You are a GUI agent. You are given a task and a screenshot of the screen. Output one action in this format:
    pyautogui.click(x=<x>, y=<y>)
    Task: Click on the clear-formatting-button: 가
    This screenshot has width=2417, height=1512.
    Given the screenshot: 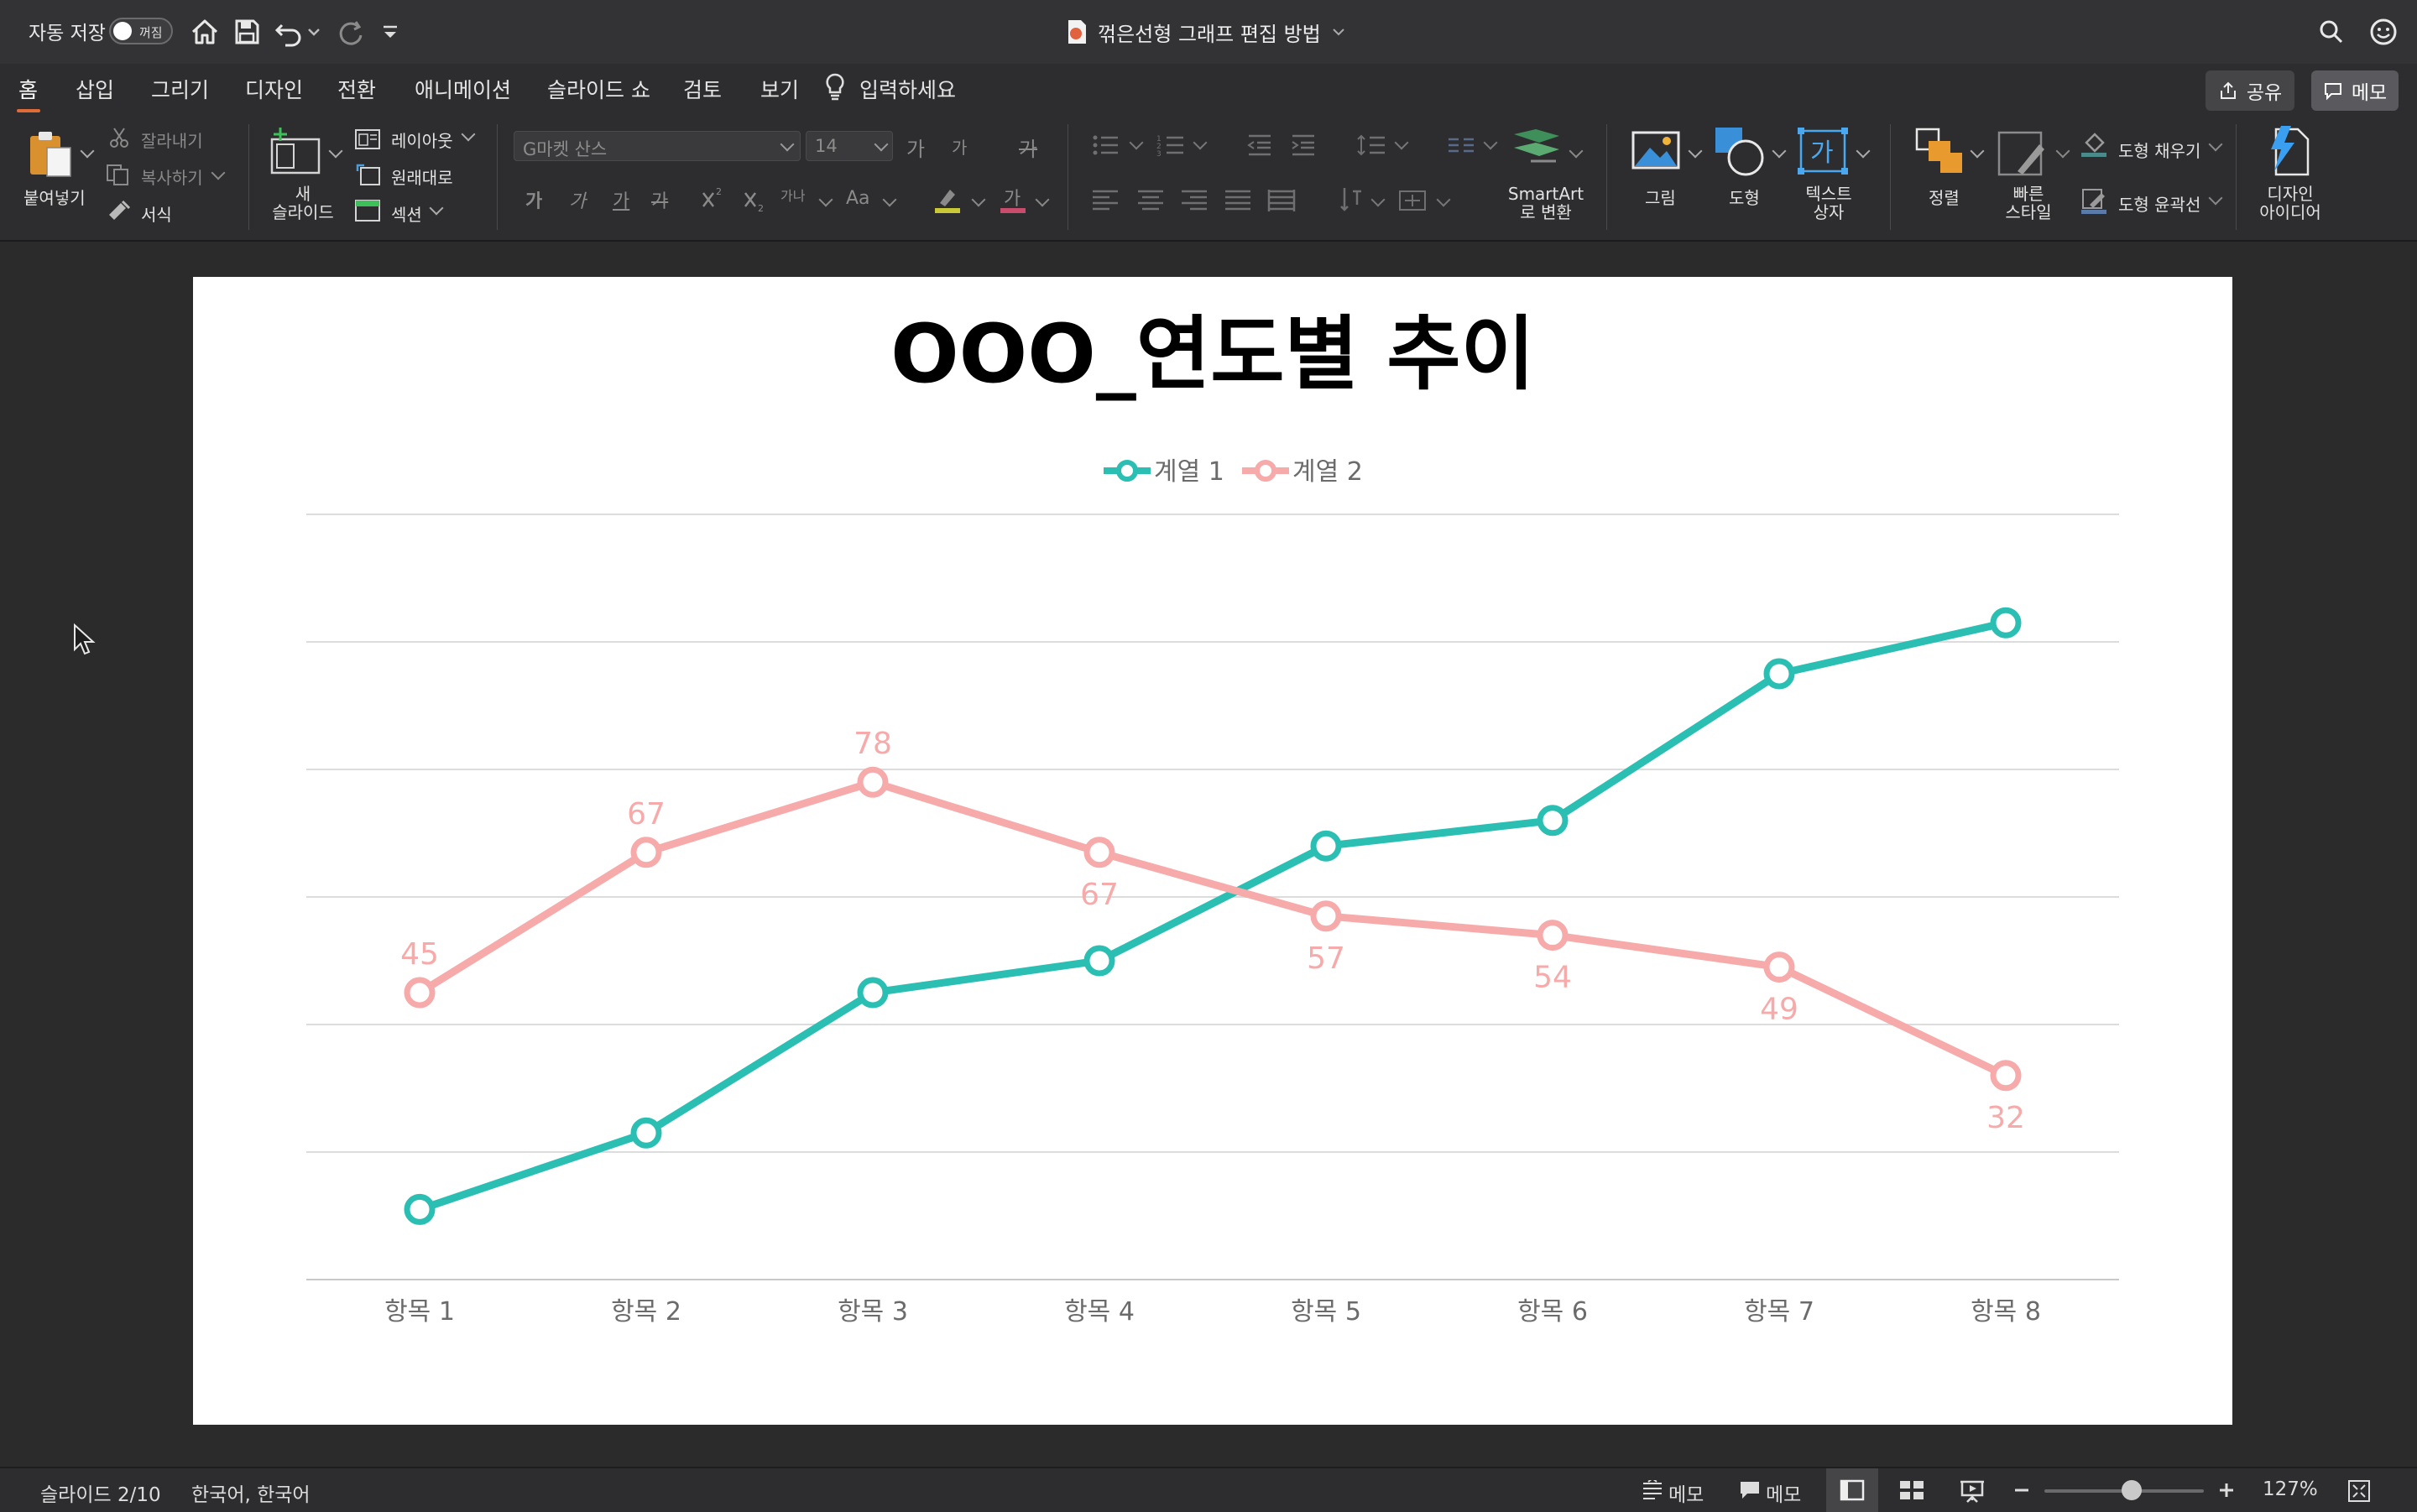 What is the action you would take?
    pyautogui.click(x=1028, y=147)
    